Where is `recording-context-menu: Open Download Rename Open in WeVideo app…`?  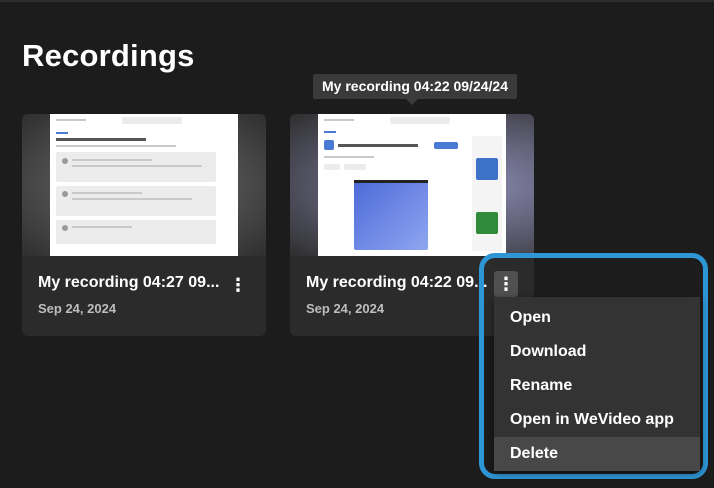 recording-context-menu: Open Download Rename Open in WeVideo app… is located at coordinates (597, 384).